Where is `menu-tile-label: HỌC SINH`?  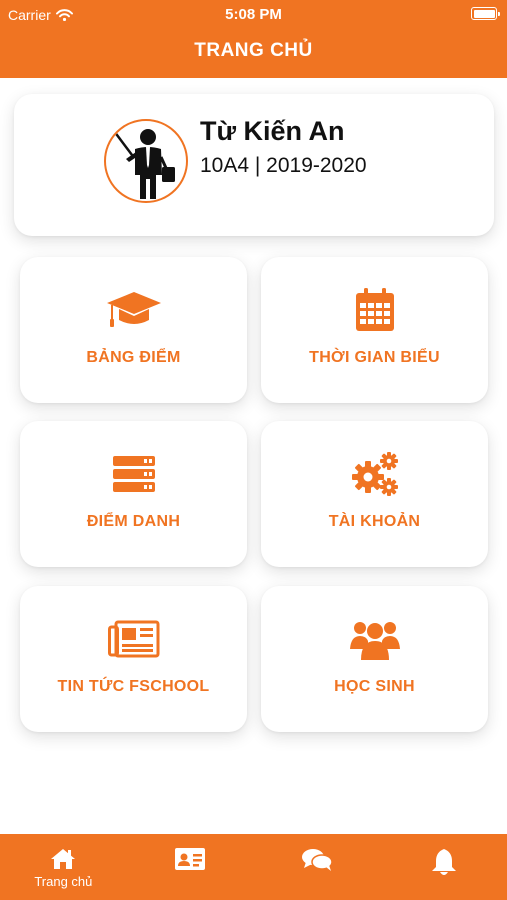 menu-tile-label: HỌC SINH is located at coordinates (374, 686).